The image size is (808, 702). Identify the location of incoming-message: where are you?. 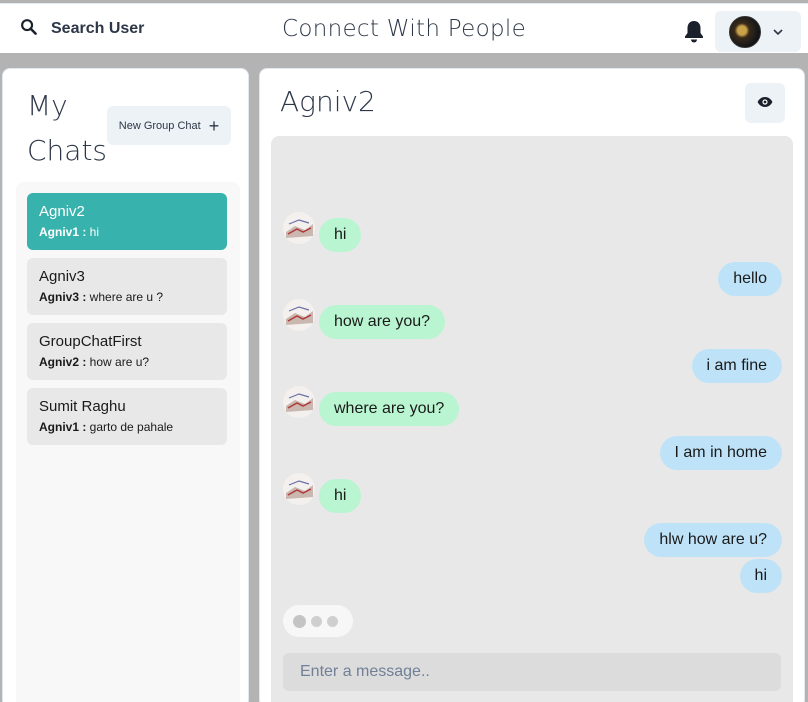
(389, 409).